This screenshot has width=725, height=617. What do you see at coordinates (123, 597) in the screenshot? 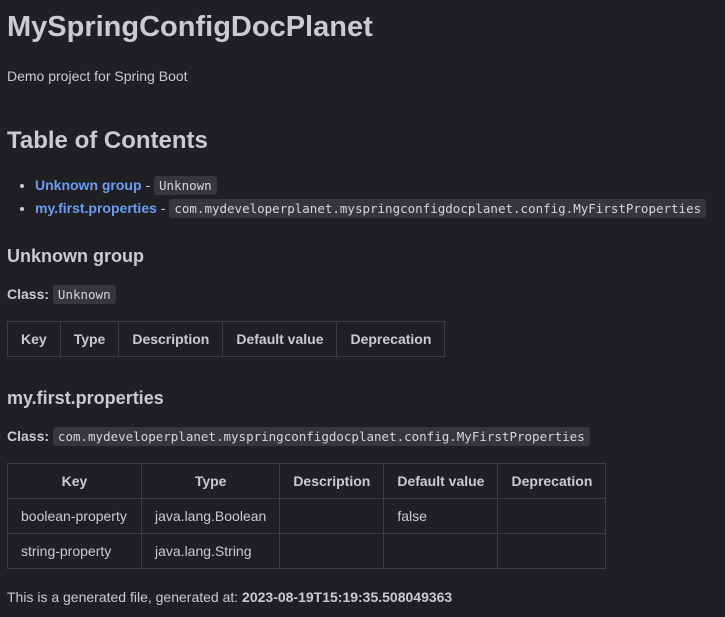
I see `footer-text: This is a generated file, generated at:` at bounding box center [123, 597].